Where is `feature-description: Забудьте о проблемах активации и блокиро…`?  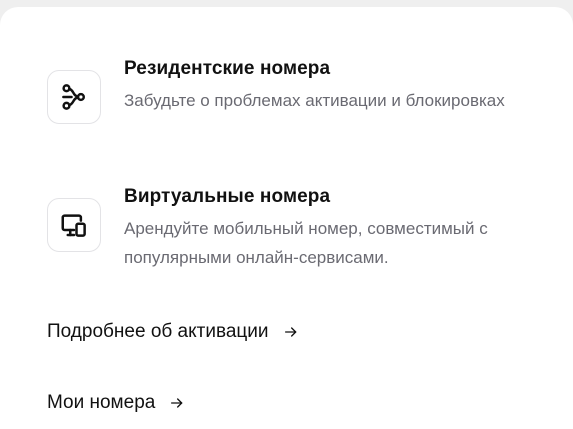
feature-description: Забудьте о проблемах активации и блокиро… is located at coordinates (314, 100).